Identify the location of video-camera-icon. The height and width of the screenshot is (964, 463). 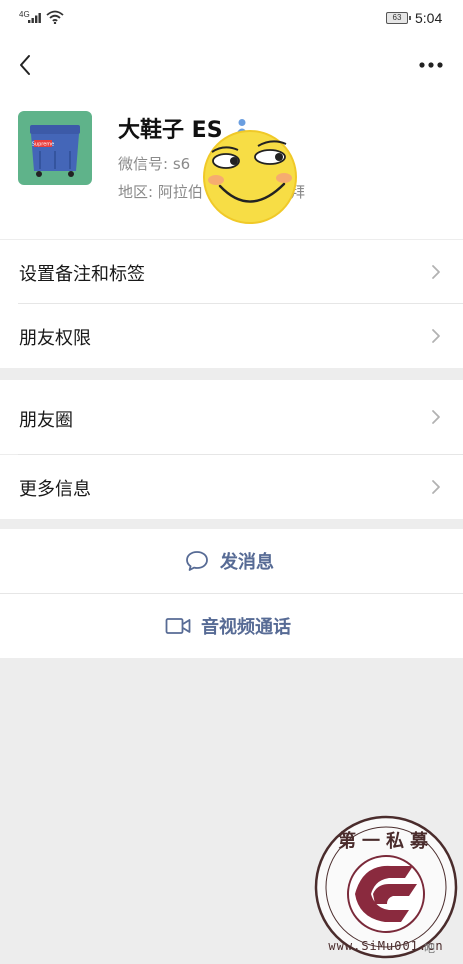
(178, 626).